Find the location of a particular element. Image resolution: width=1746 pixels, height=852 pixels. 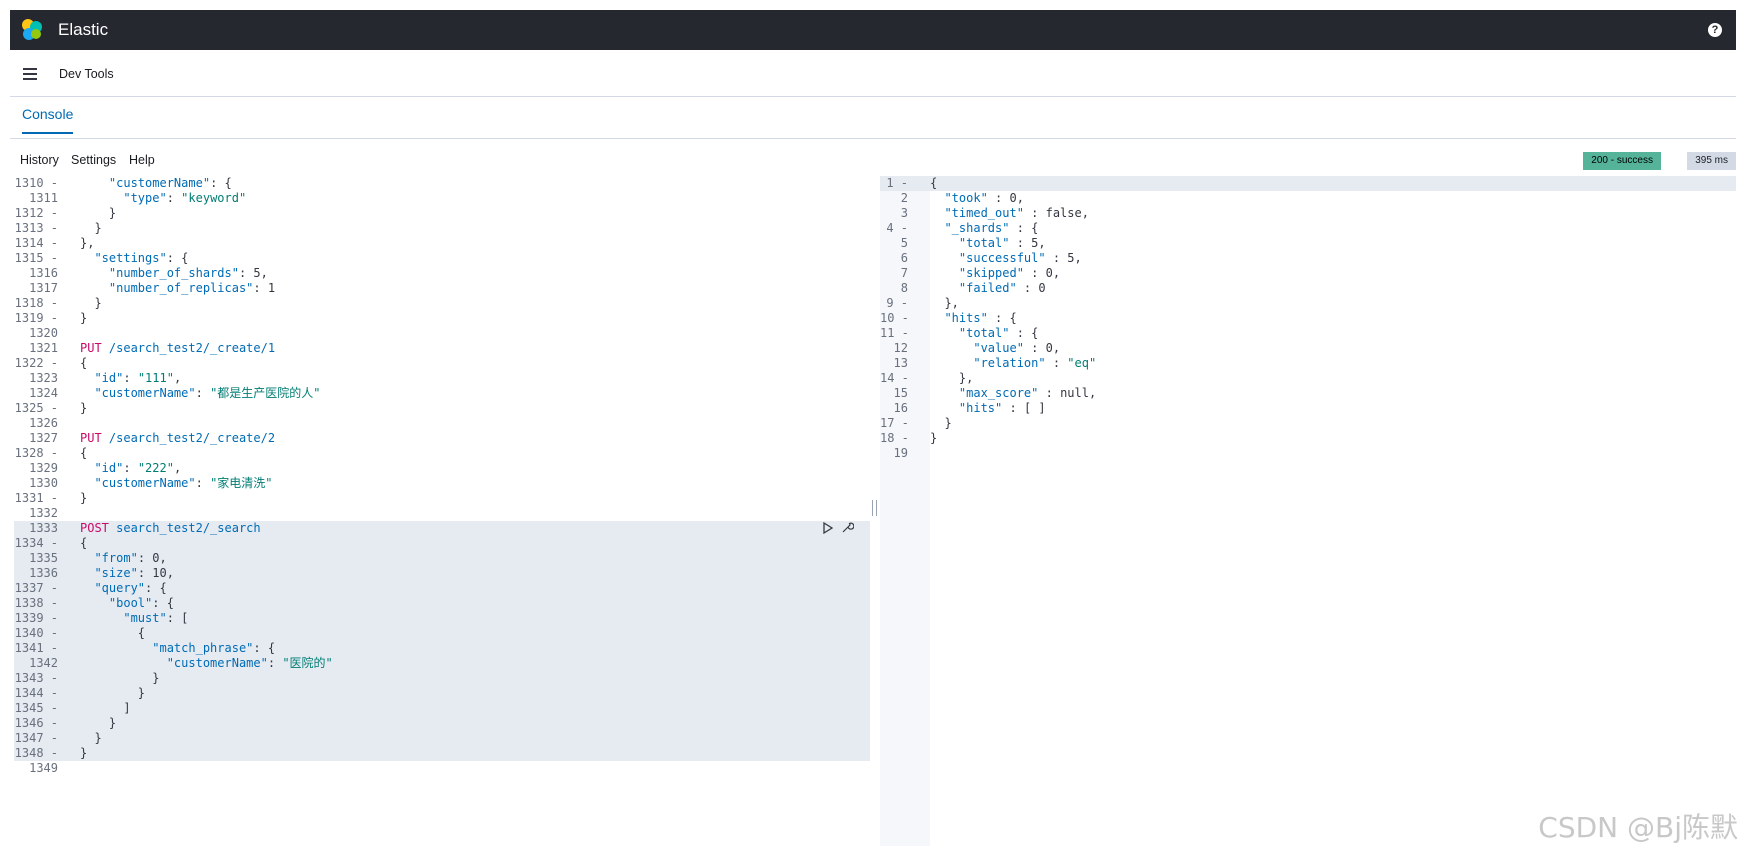

editor-line: 1335 "from": 0, is located at coordinates (442, 558).